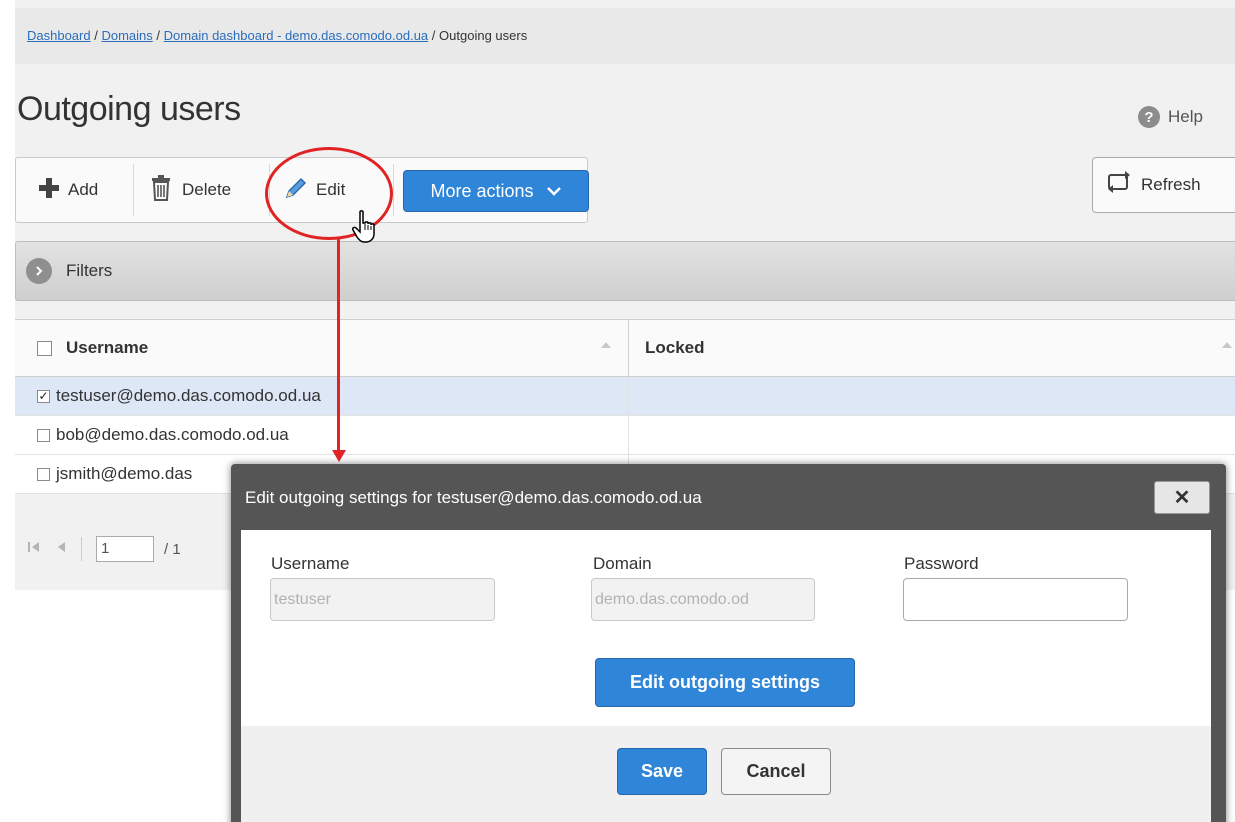 The image size is (1235, 822). I want to click on cancel-button: Cancel, so click(776, 771).